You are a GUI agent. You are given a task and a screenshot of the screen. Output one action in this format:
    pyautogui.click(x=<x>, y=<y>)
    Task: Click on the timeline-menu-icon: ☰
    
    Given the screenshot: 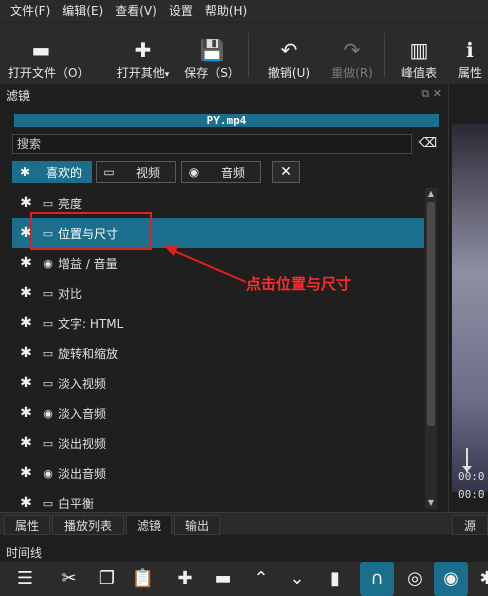 What is the action you would take?
    pyautogui.click(x=25, y=579)
    